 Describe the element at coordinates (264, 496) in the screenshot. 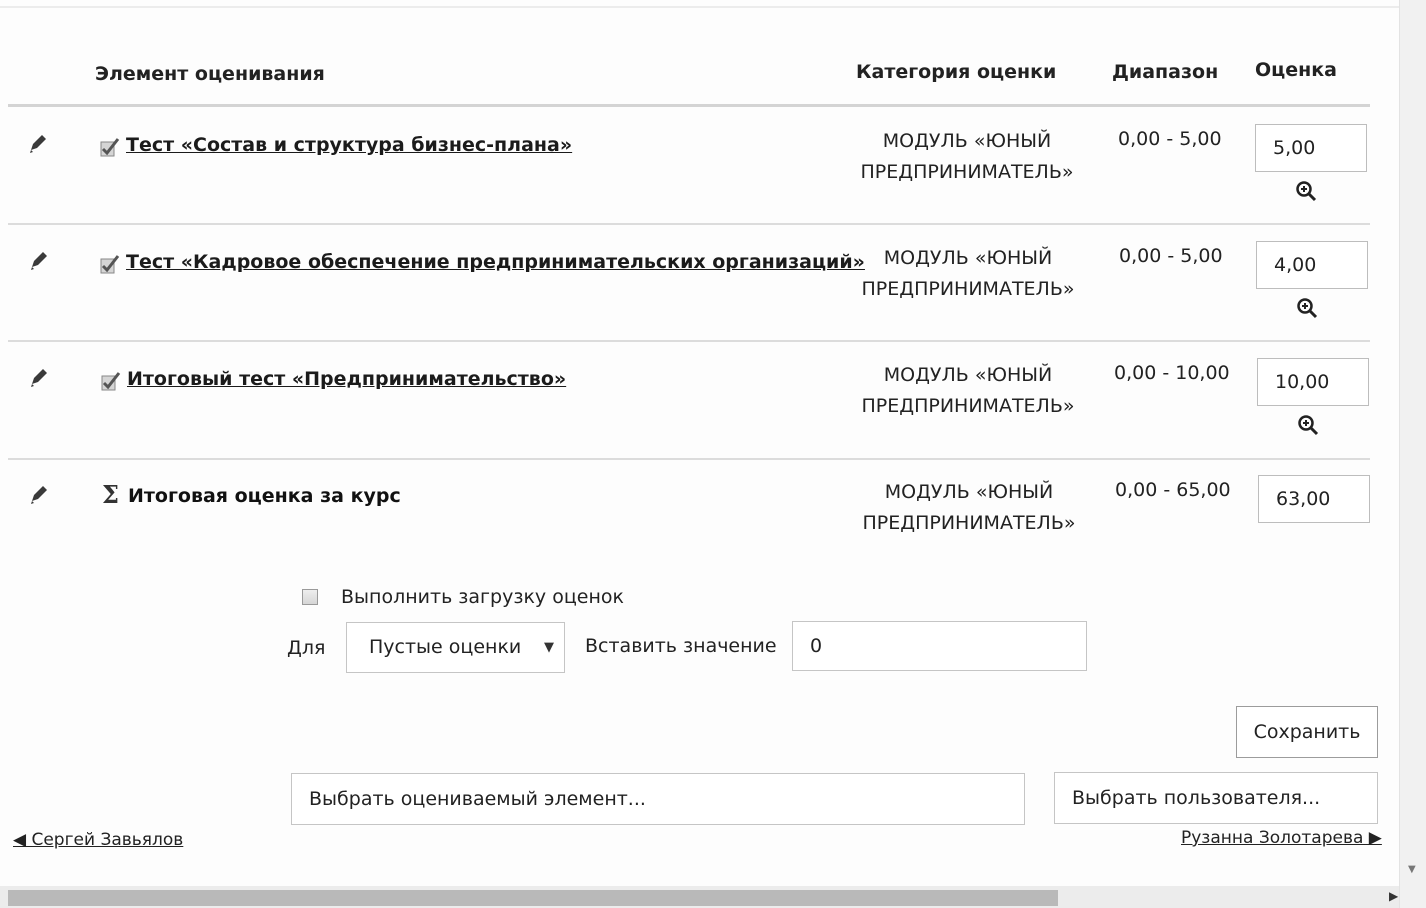

I see `course-total-title: Итоговая оценка за курс` at that location.